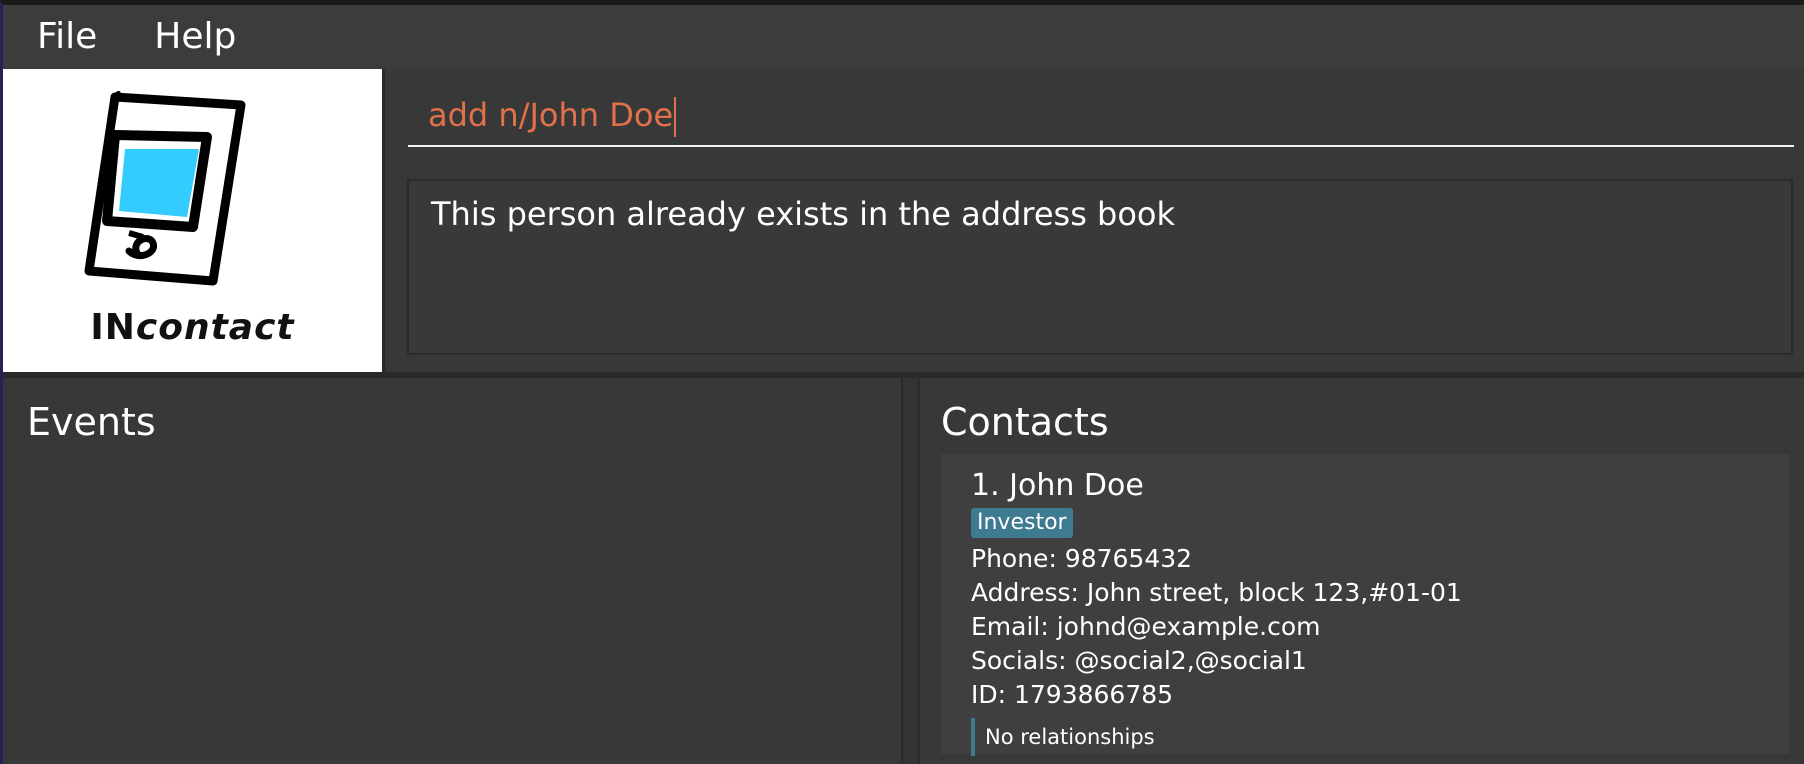 This screenshot has height=764, width=1804. Describe the element at coordinates (1216, 592) in the screenshot. I see `contact-address: Address: John street, block 123,#01-01` at that location.